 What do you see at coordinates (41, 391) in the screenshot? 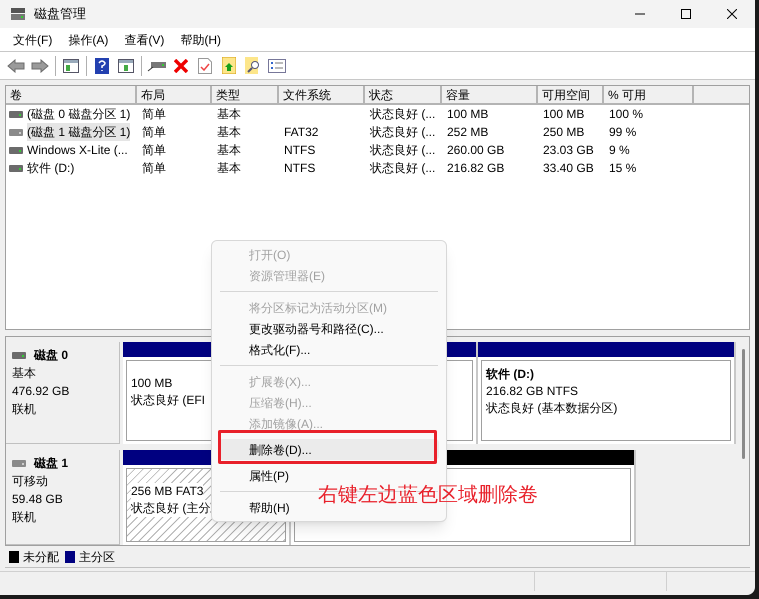
I see `disk-size: 476.92 GB` at bounding box center [41, 391].